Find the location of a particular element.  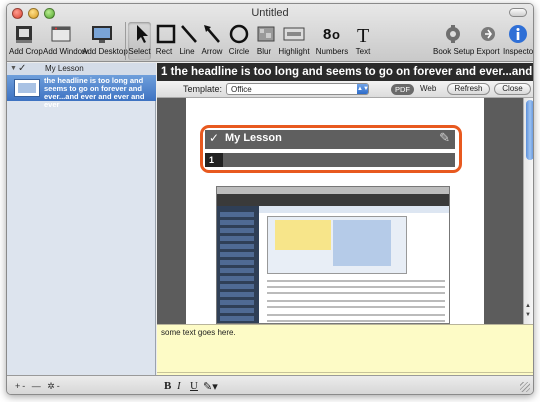

svg-text: 8 is located at coordinates (327, 34).